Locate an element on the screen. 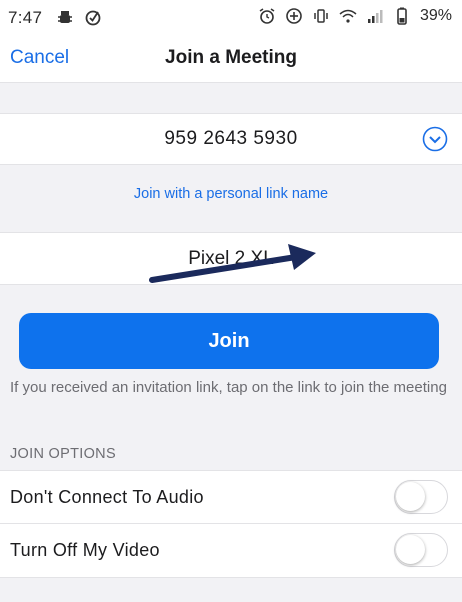 This screenshot has width=462, height=602. turn-off-video-toggle is located at coordinates (421, 550).